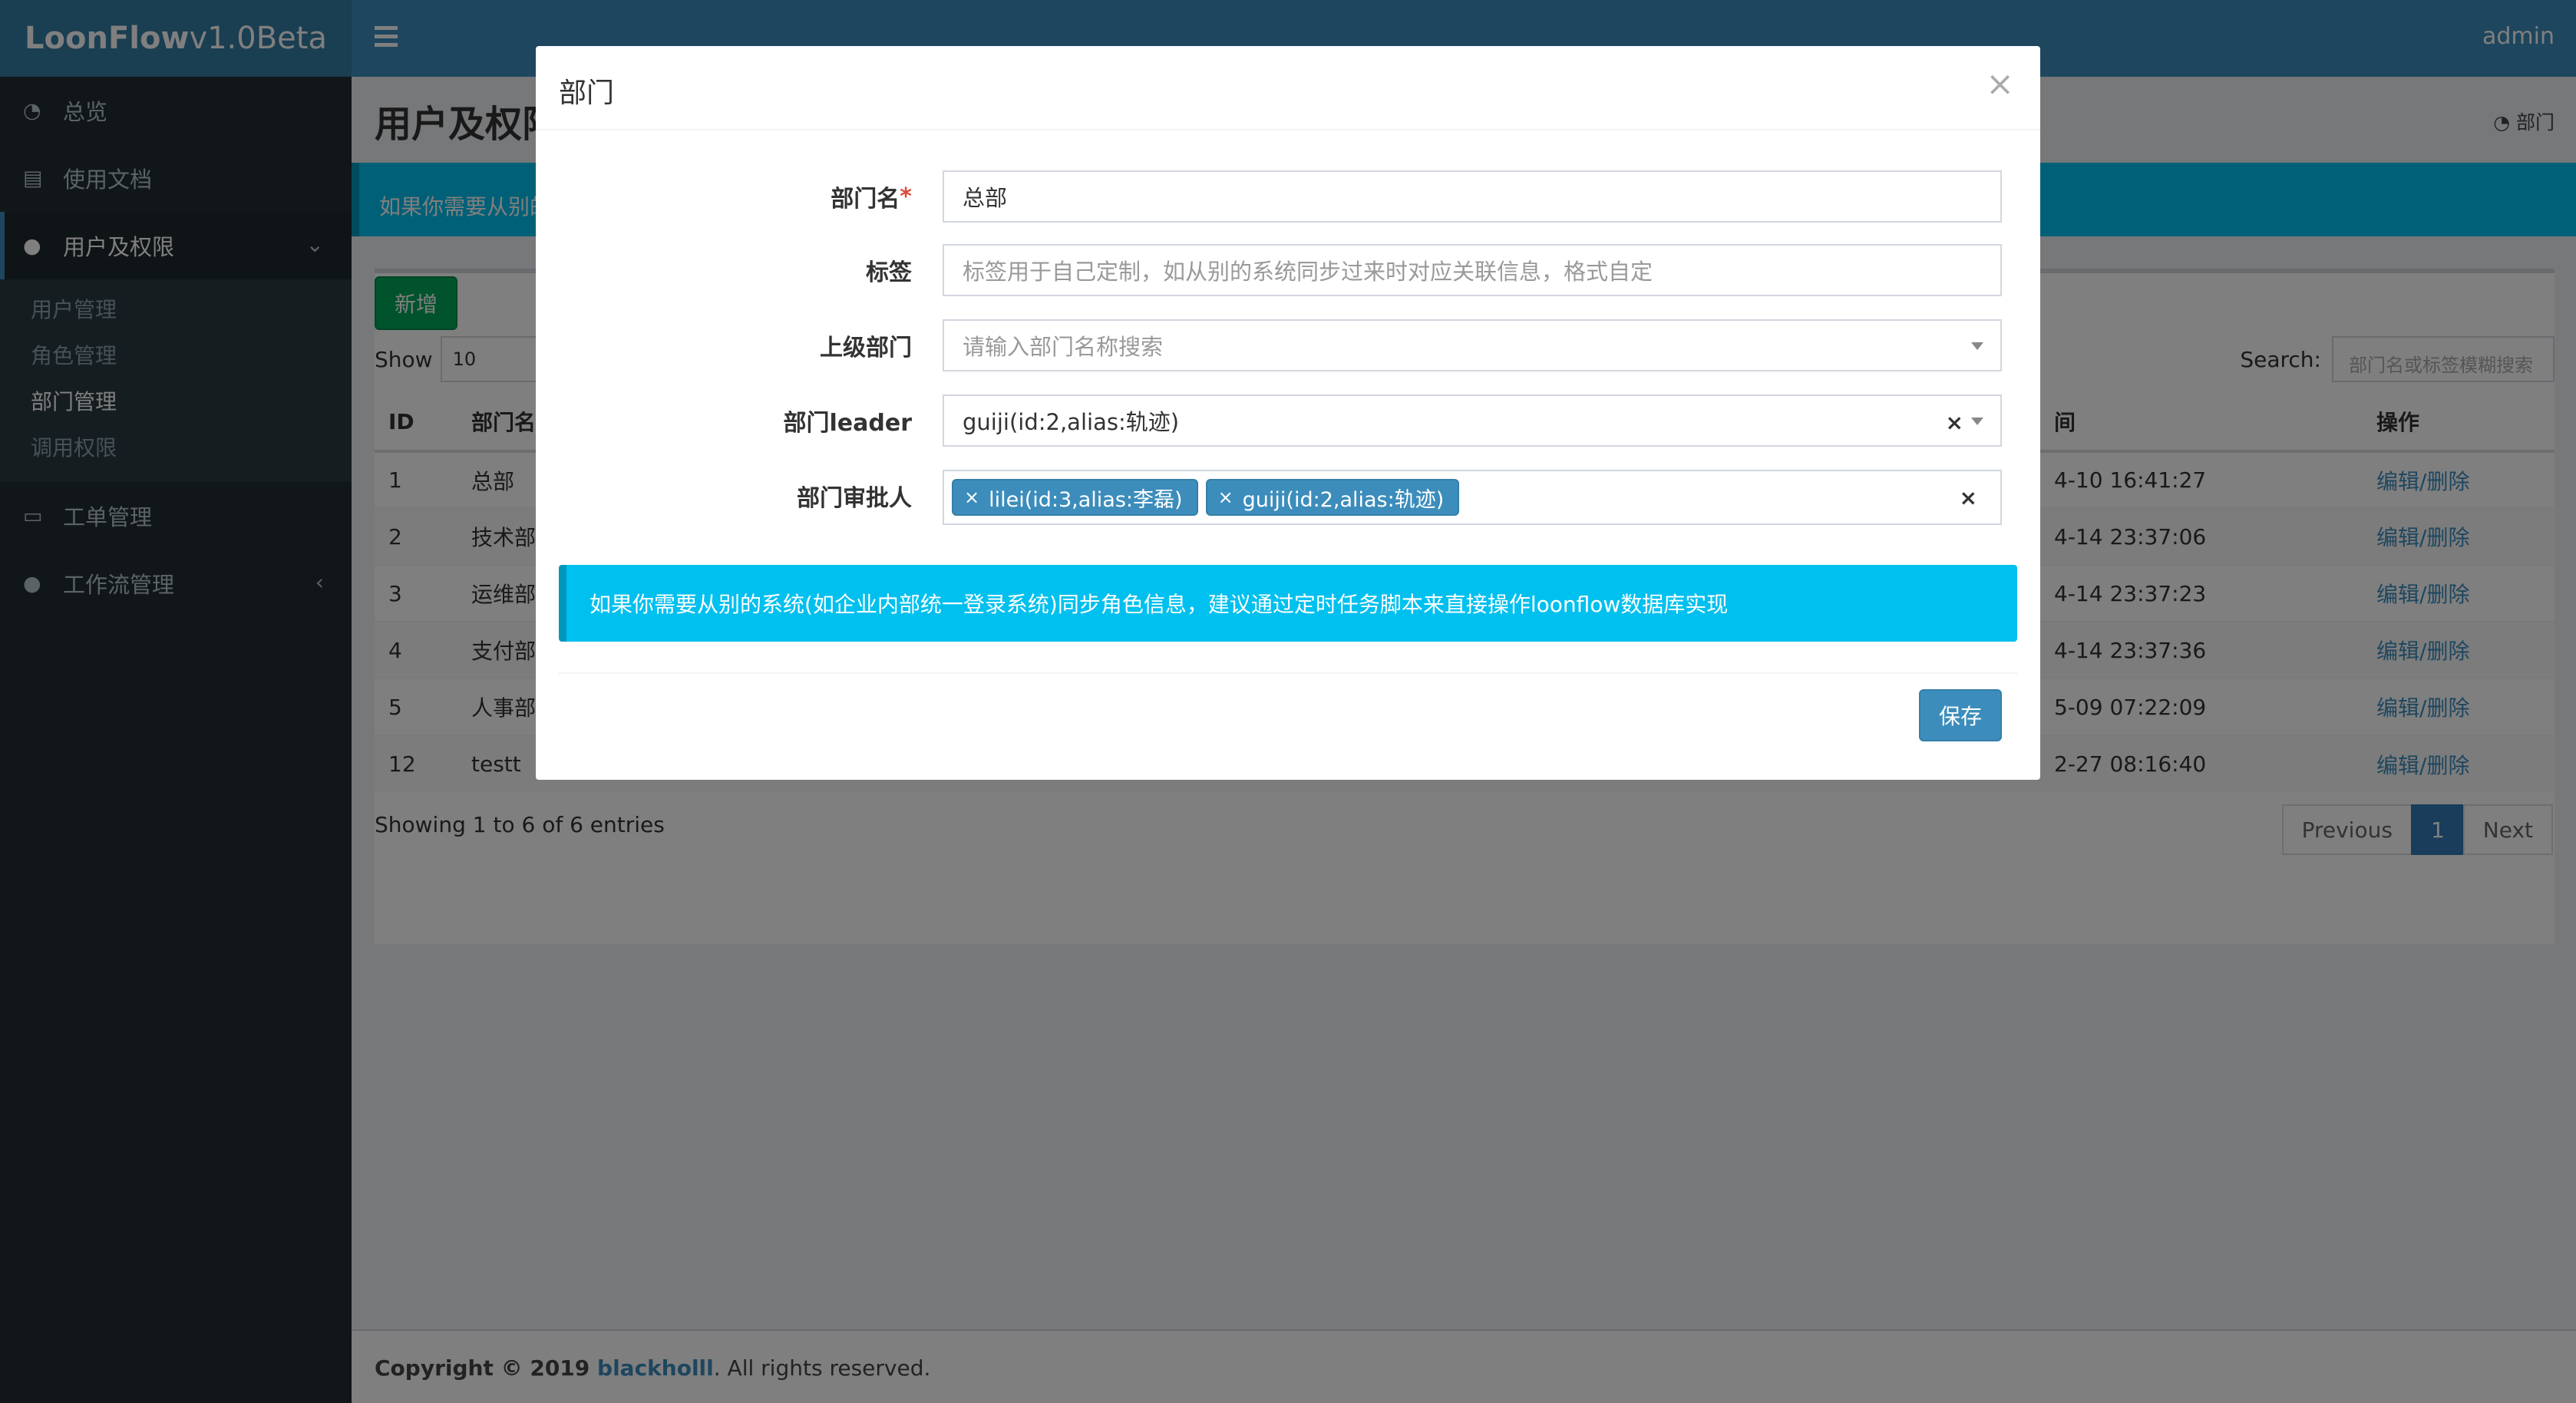  What do you see at coordinates (1086, 499) in the screenshot?
I see `tag-label: lilei(id:3,alias:李磊)` at bounding box center [1086, 499].